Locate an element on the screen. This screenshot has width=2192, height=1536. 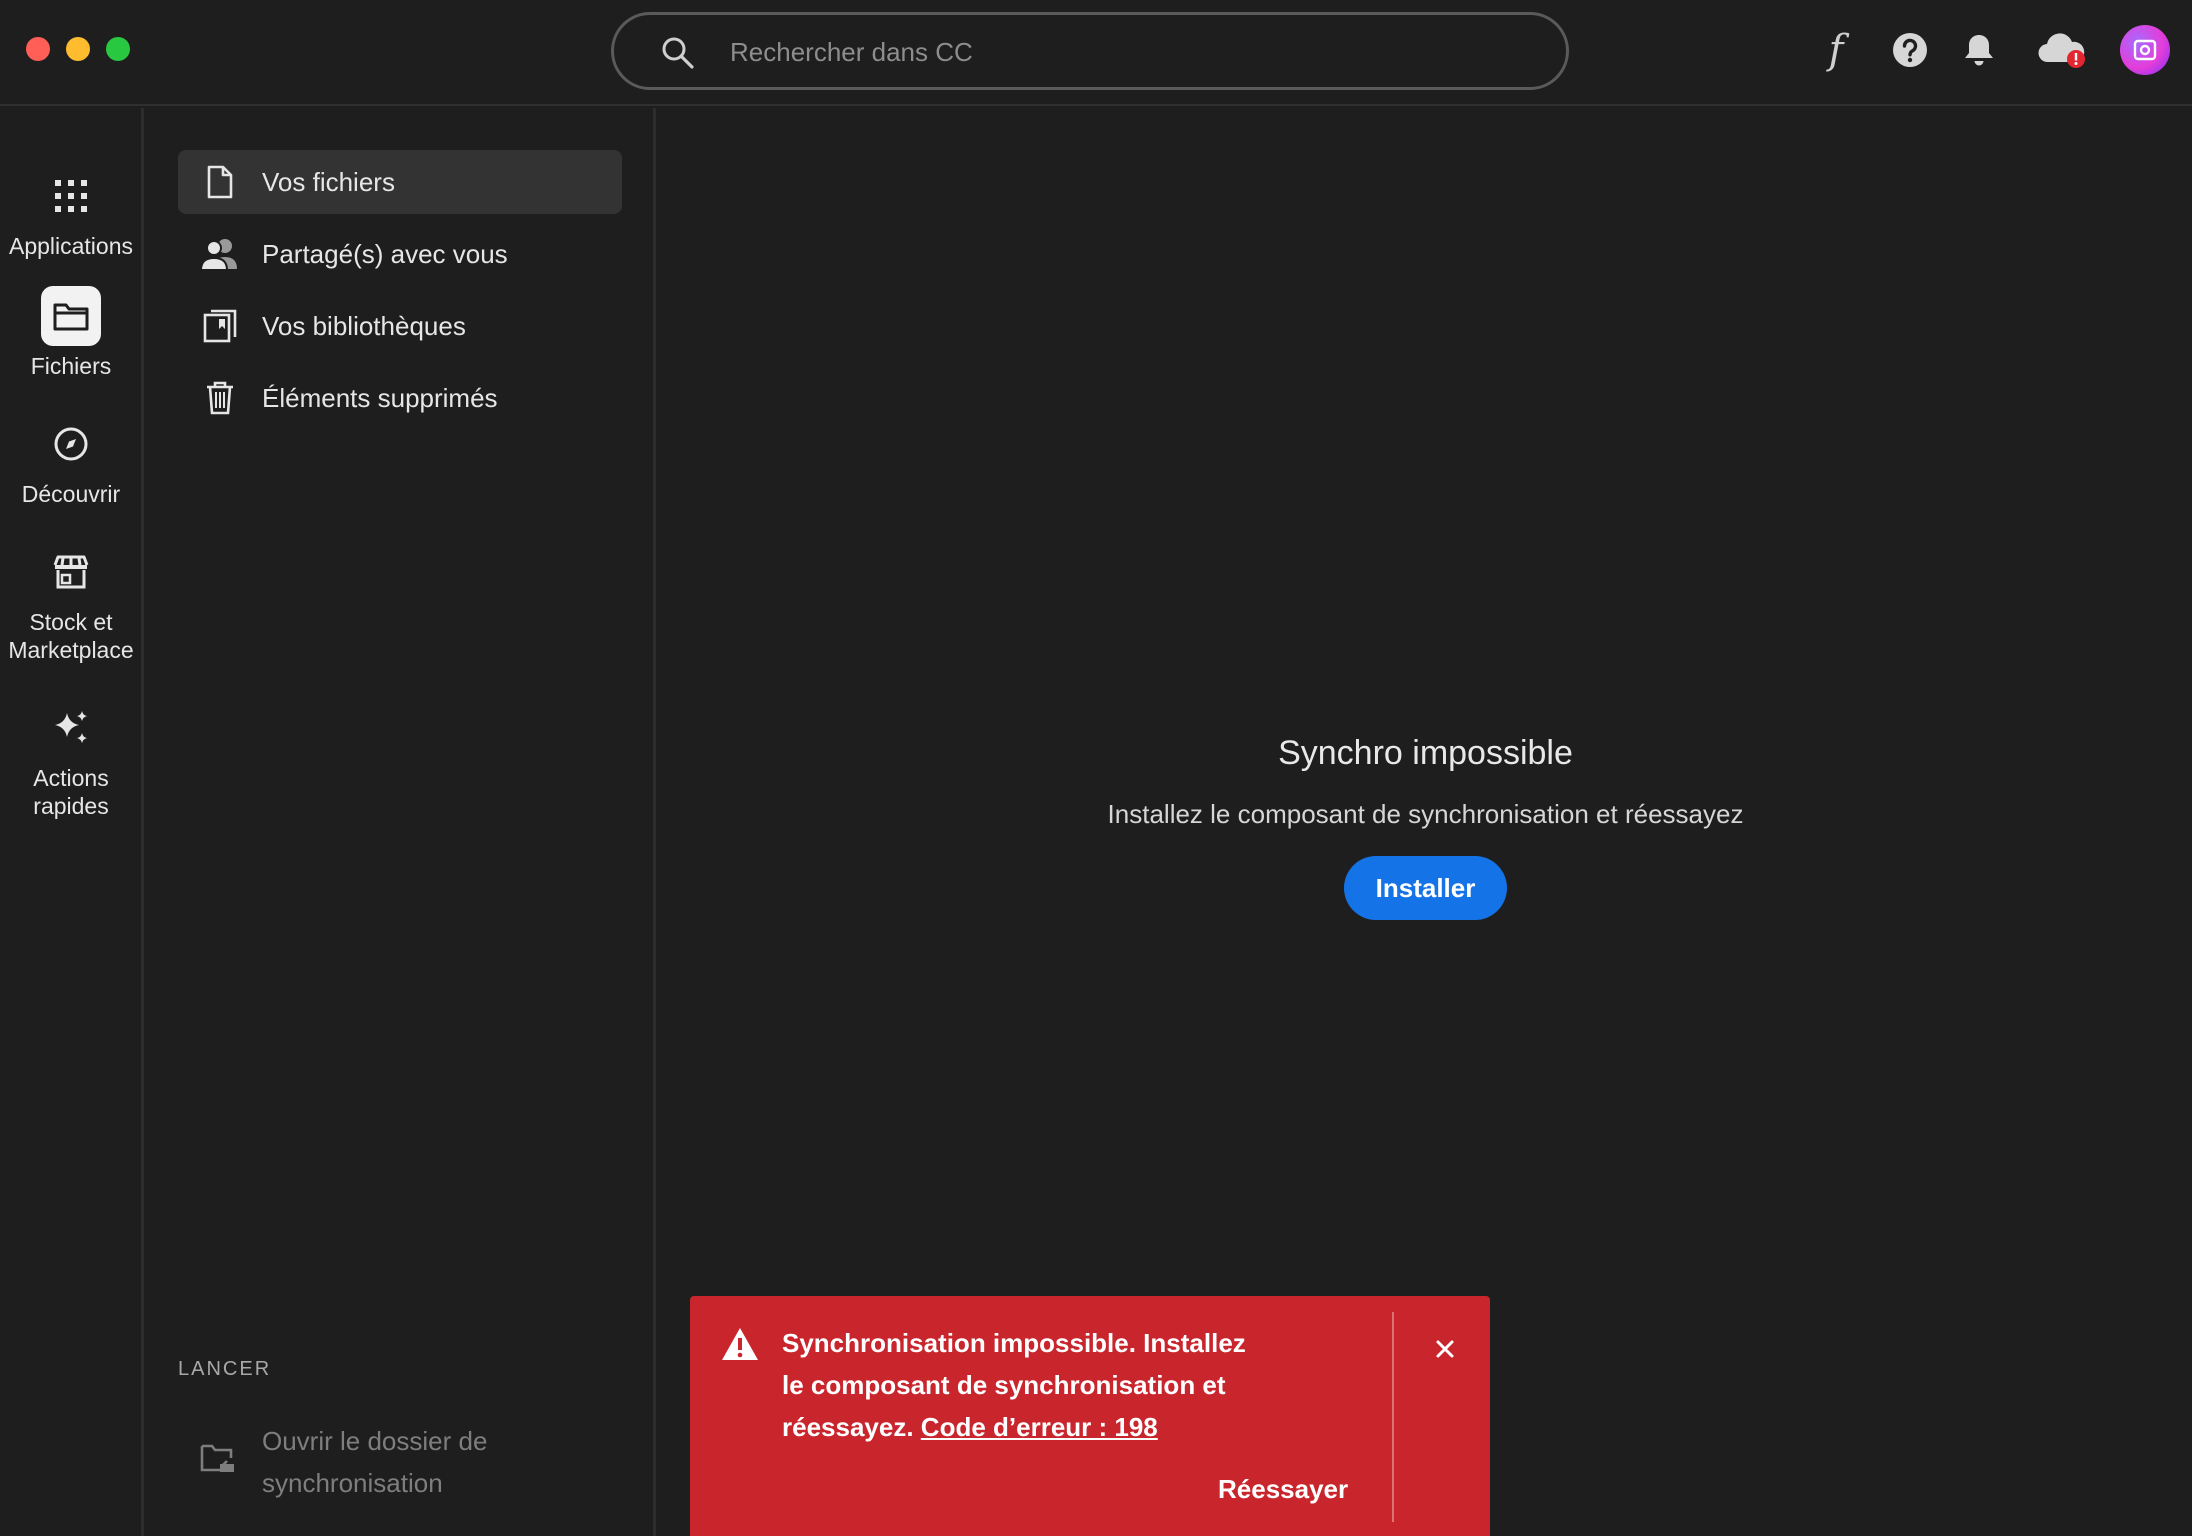
nav-item-vos-fichiers: Vos fichiers is located at coordinates (400, 182).